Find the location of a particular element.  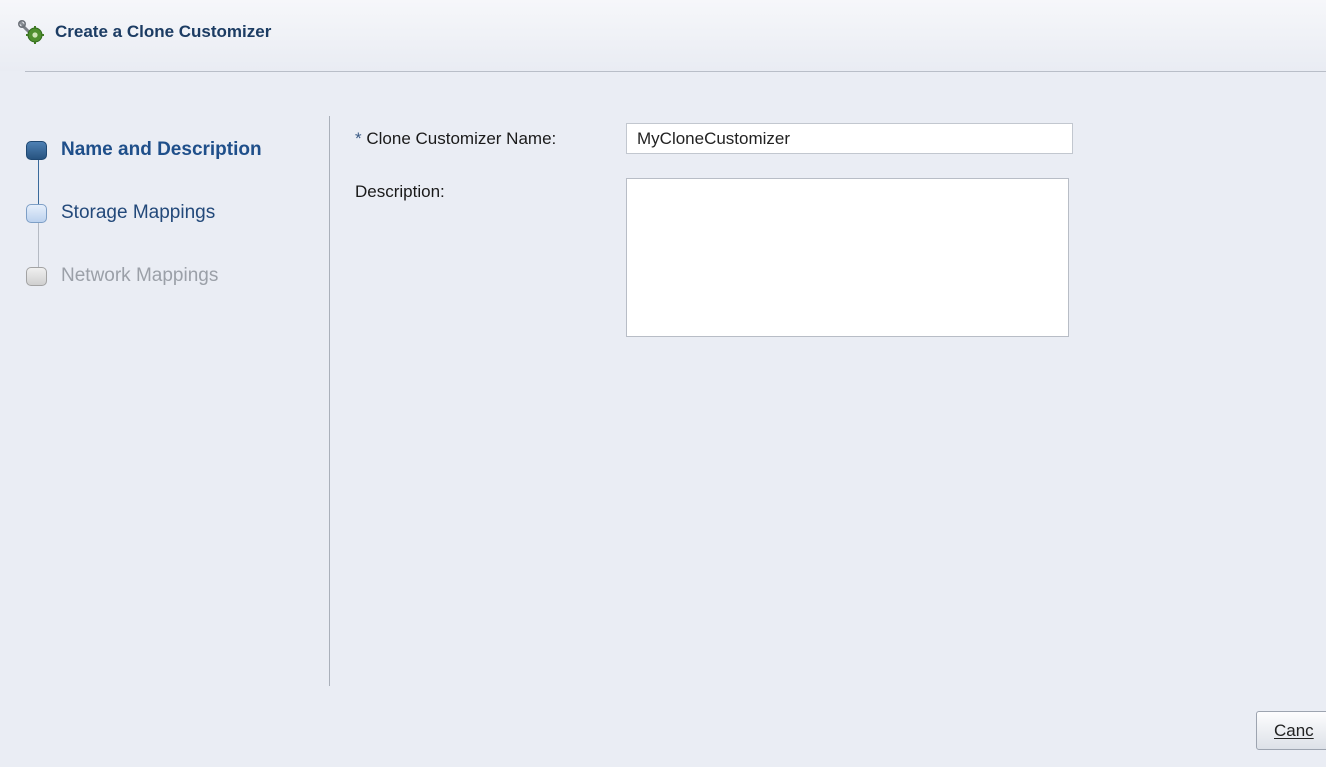

step-marker-icon is located at coordinates (36, 213).